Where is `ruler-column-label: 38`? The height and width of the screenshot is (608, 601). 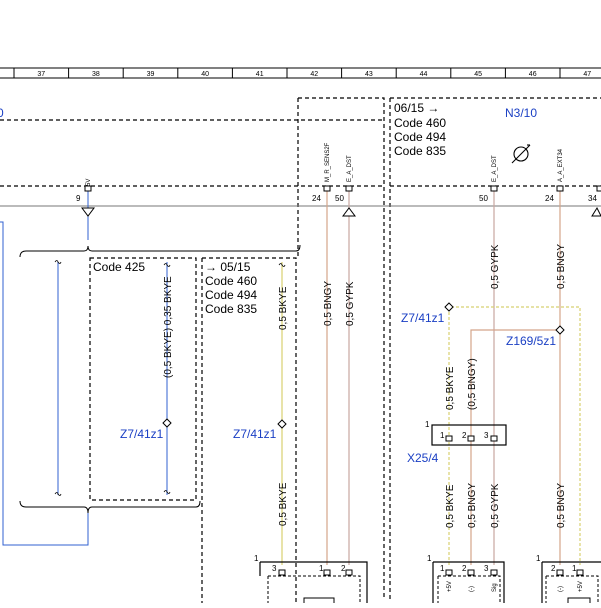
ruler-column-label: 38 is located at coordinates (96, 74).